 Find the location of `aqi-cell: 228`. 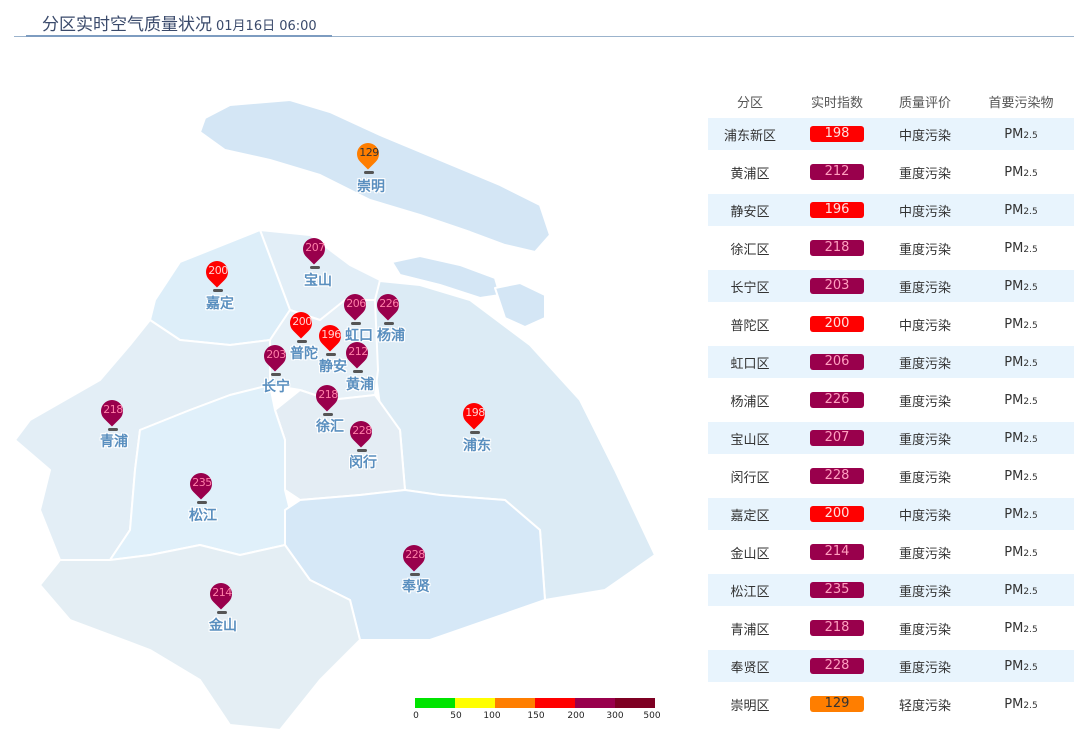

aqi-cell: 228 is located at coordinates (837, 666).